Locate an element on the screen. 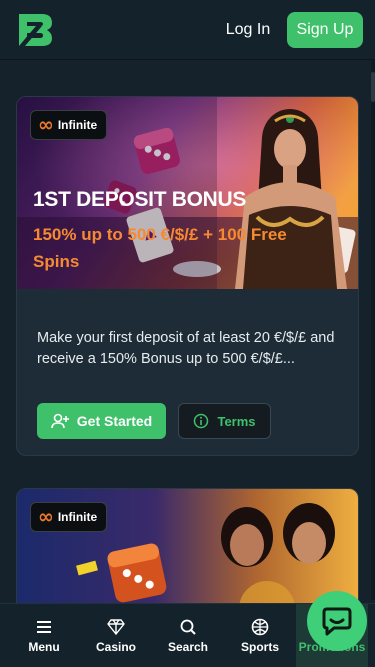 Image resolution: width=375 pixels, height=667 pixels. terms-button: Terms is located at coordinates (224, 421).